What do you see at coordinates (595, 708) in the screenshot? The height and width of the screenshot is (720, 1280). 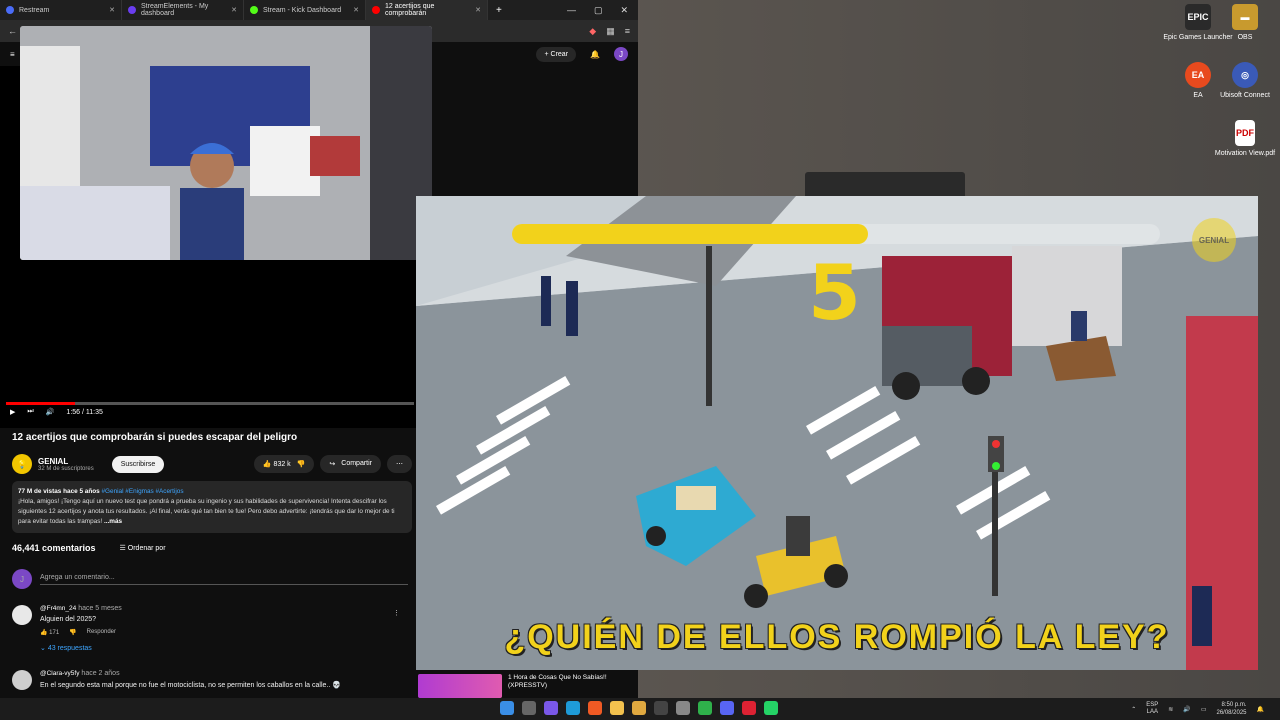 I see `brave-icon` at bounding box center [595, 708].